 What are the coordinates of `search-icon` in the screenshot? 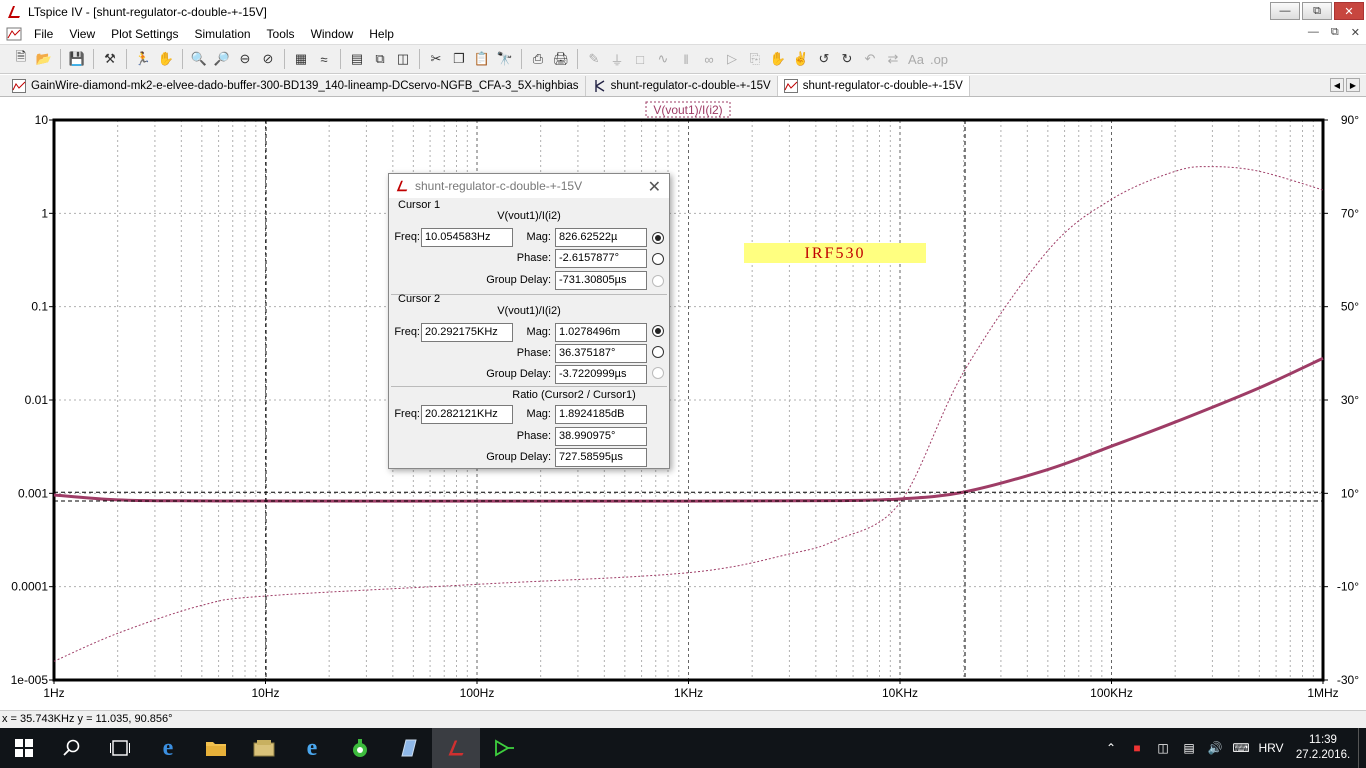 It's located at (72, 748).